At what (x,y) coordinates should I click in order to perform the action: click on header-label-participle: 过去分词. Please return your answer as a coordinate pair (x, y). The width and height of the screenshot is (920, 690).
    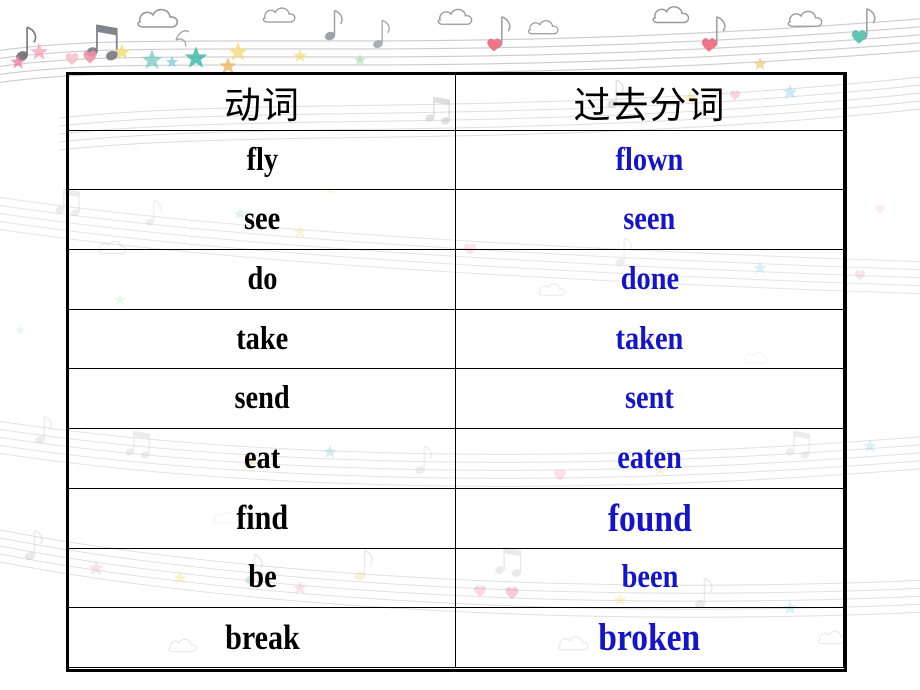
    Looking at the image, I should click on (649, 106).